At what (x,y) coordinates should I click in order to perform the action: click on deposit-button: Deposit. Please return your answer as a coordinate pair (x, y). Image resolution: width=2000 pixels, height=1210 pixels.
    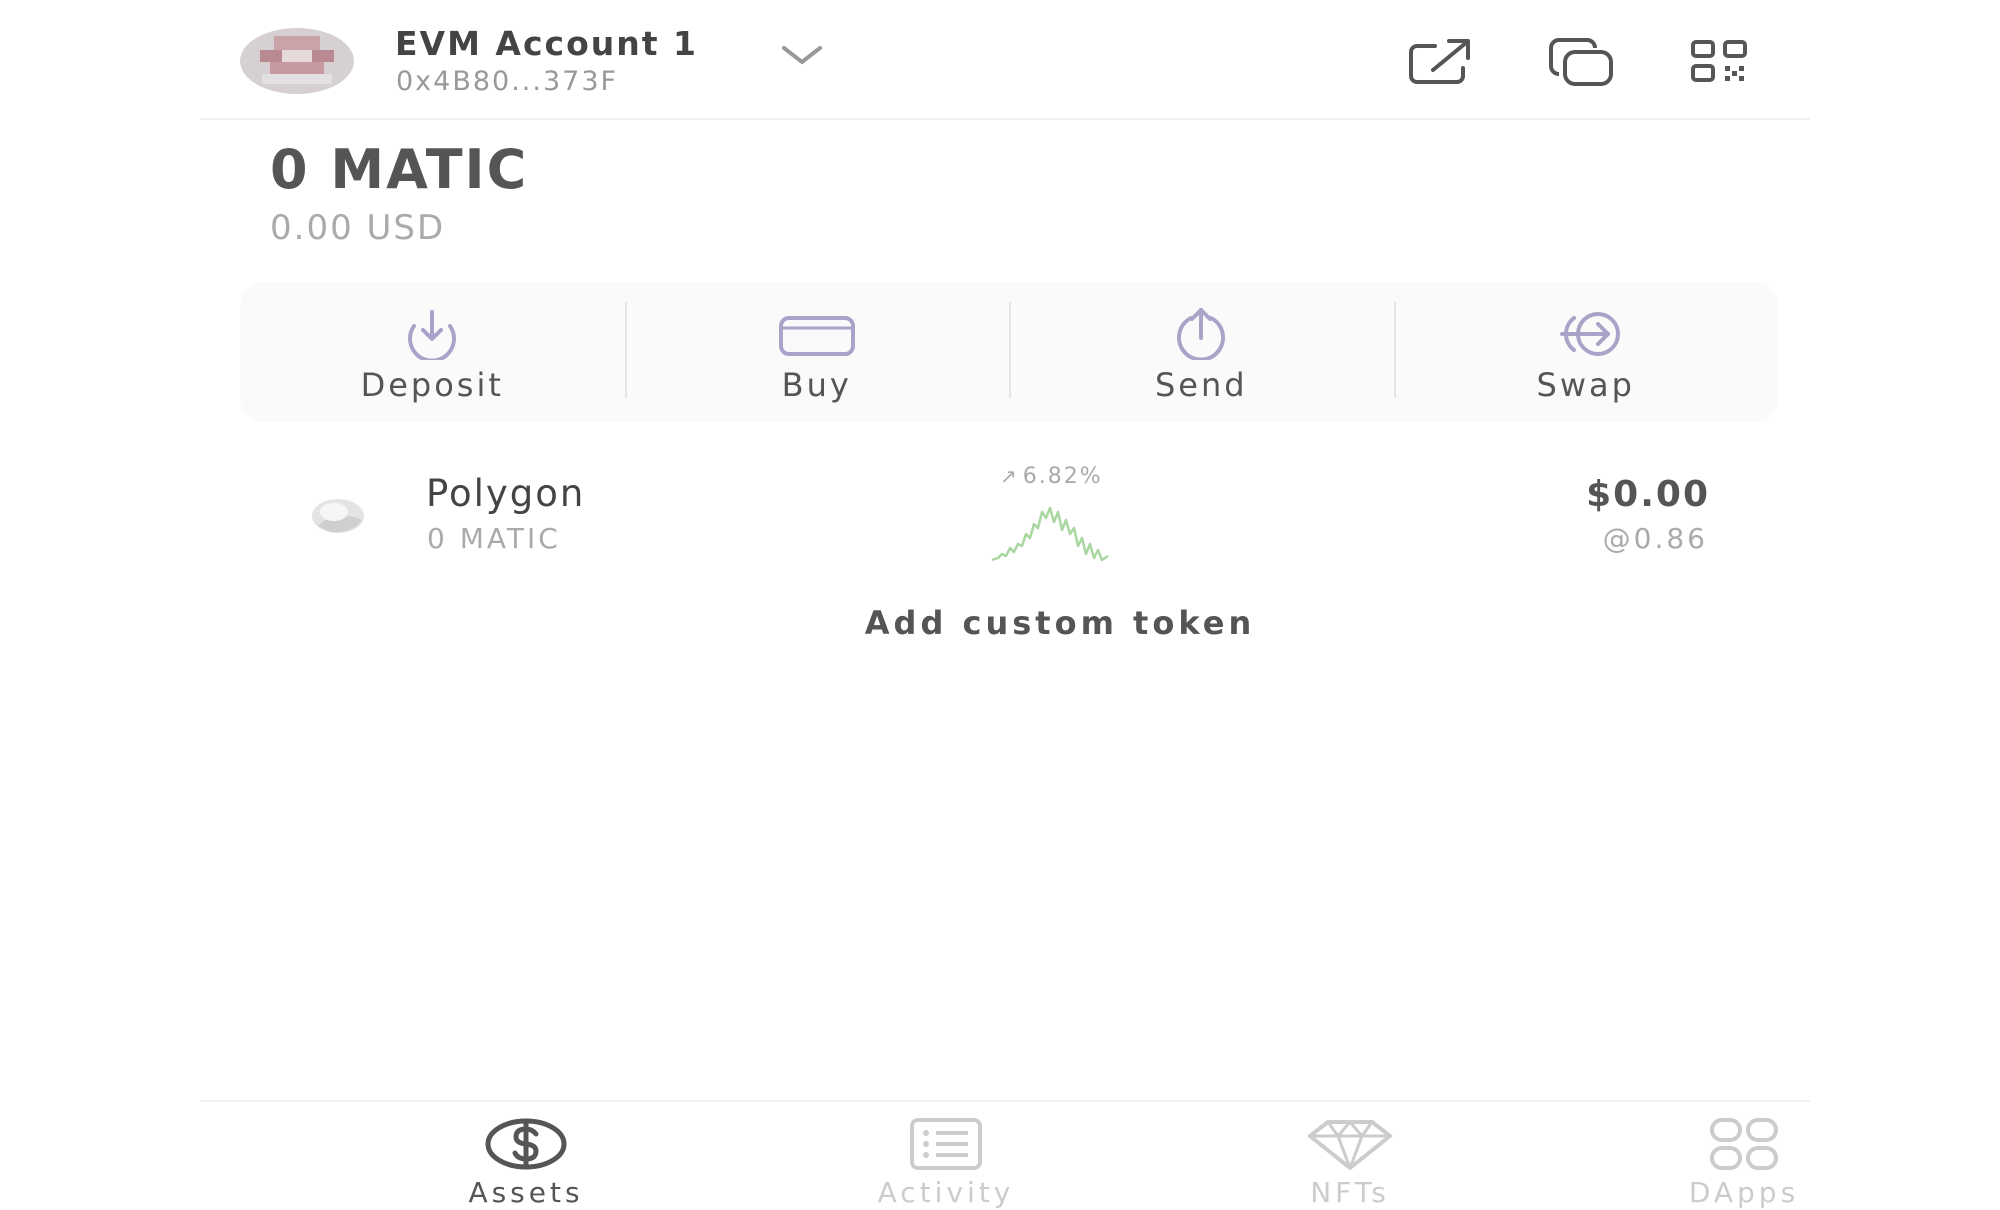
    Looking at the image, I should click on (432, 352).